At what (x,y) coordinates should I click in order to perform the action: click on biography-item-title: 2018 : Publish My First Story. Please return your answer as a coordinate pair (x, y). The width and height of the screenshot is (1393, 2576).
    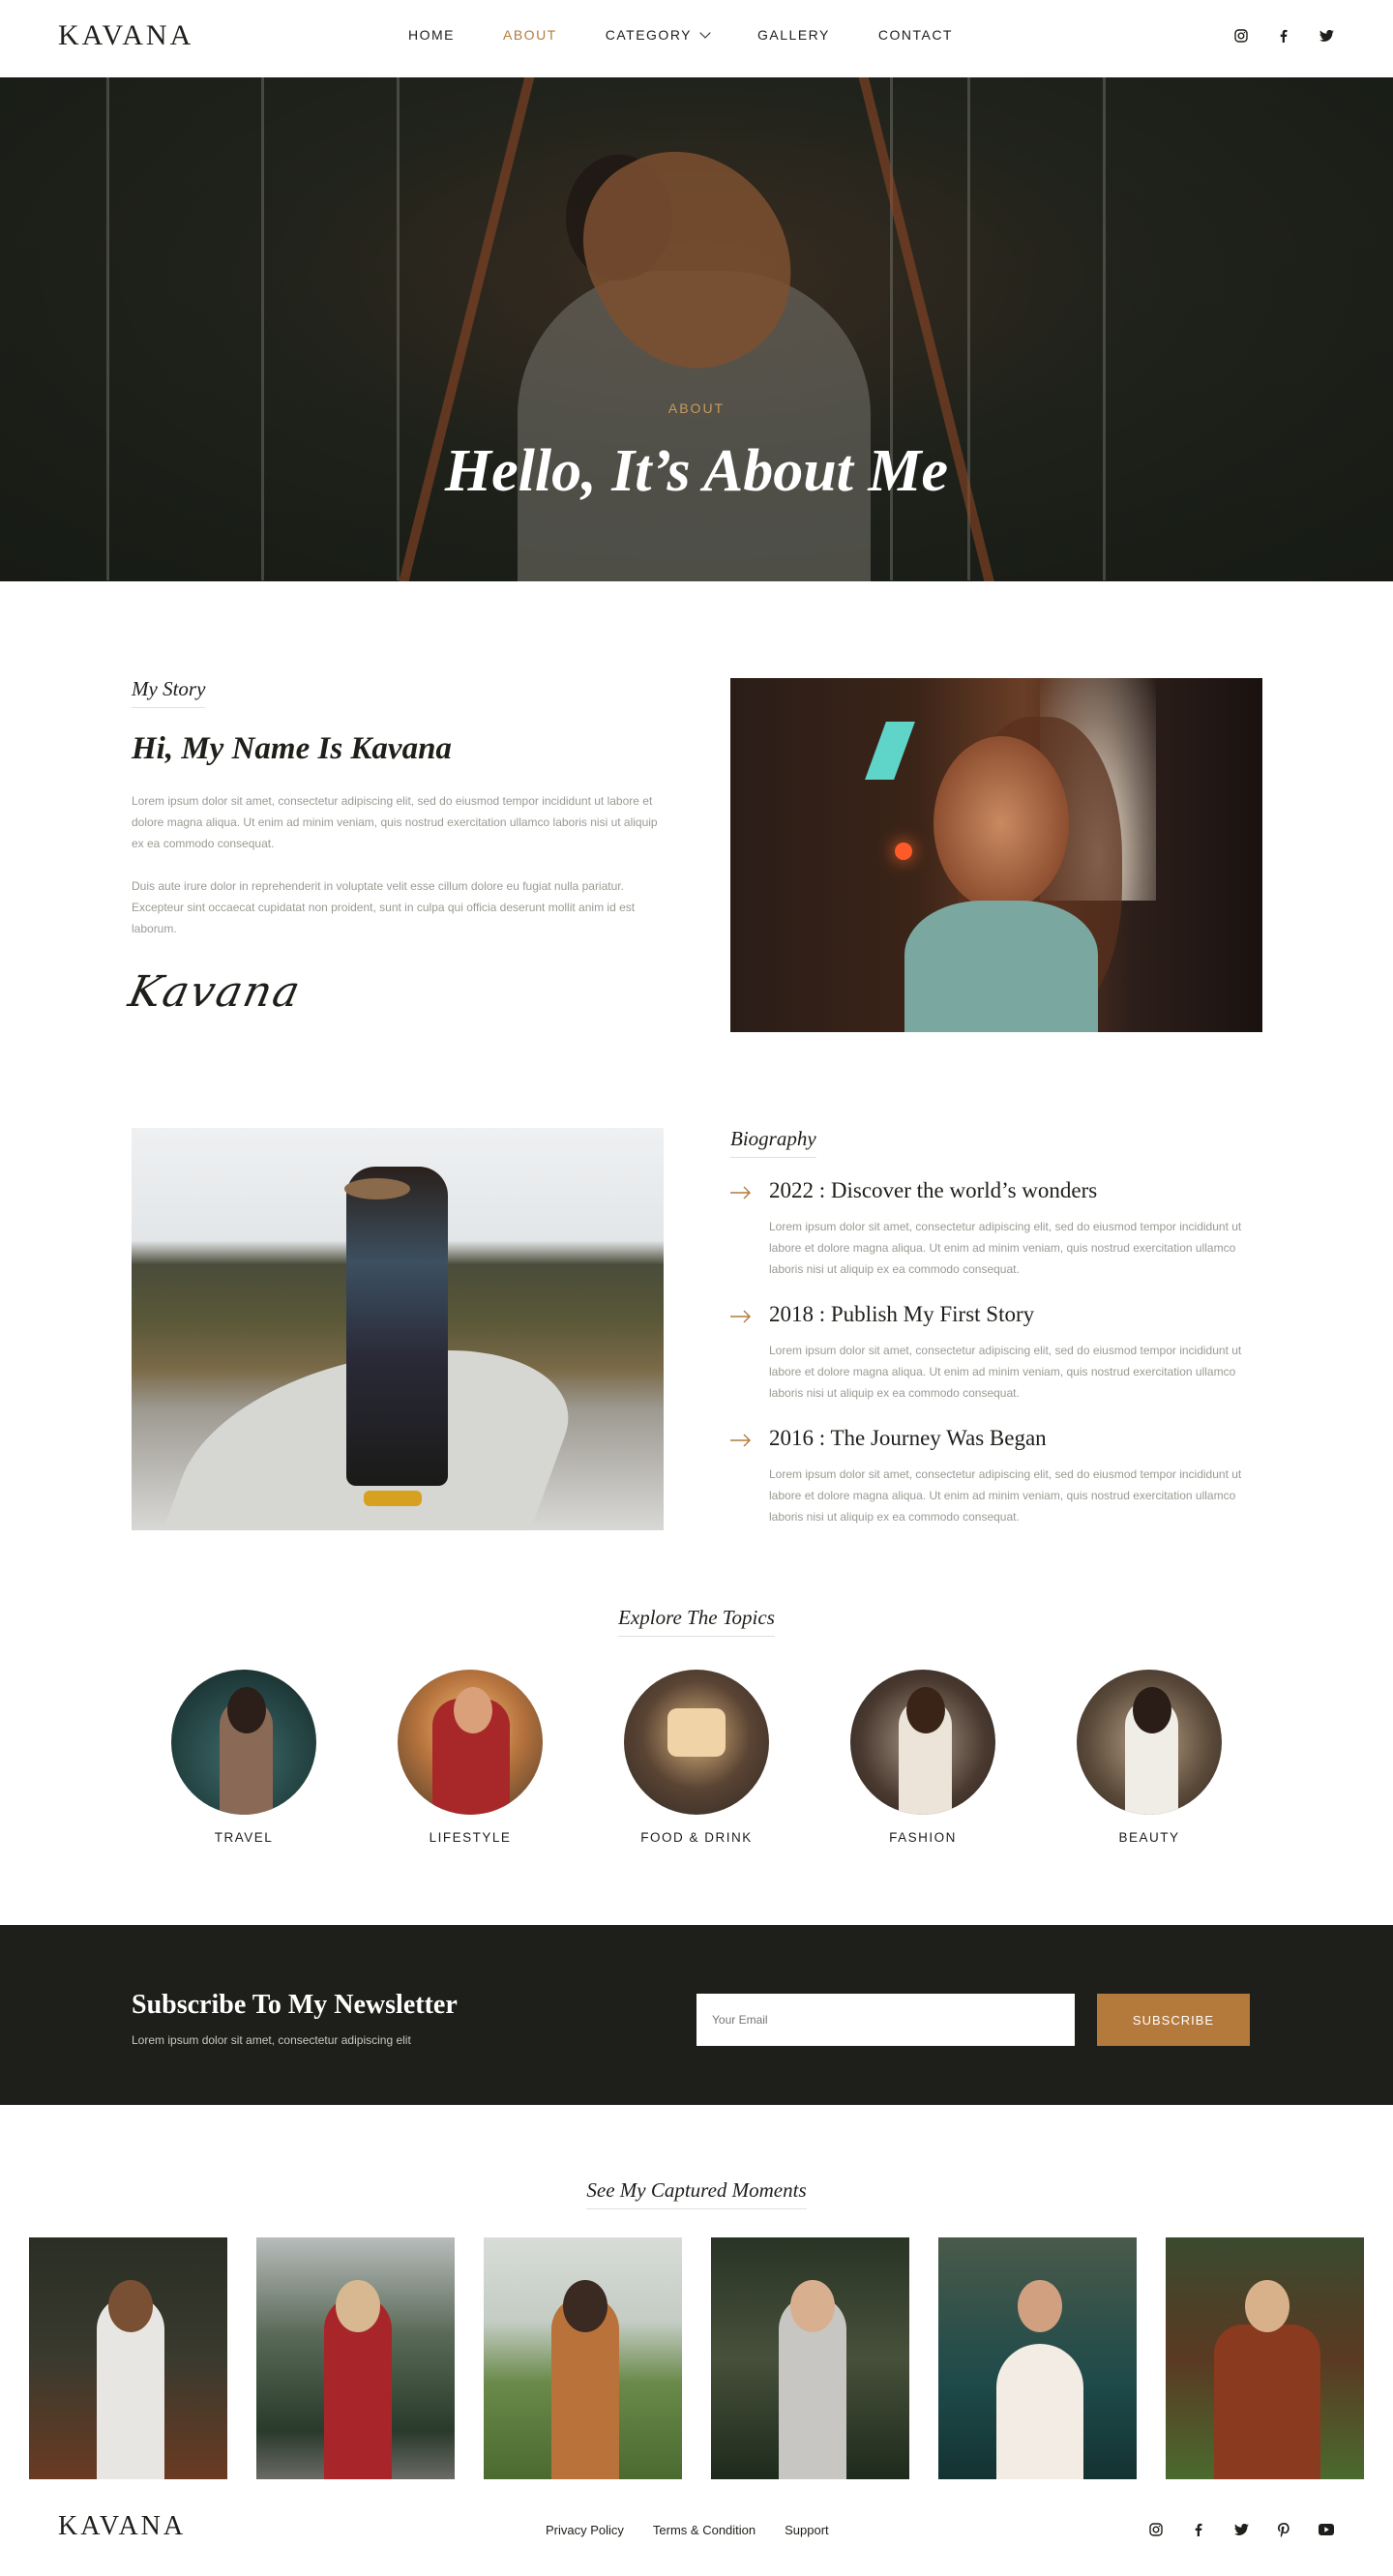
    Looking at the image, I should click on (902, 1314).